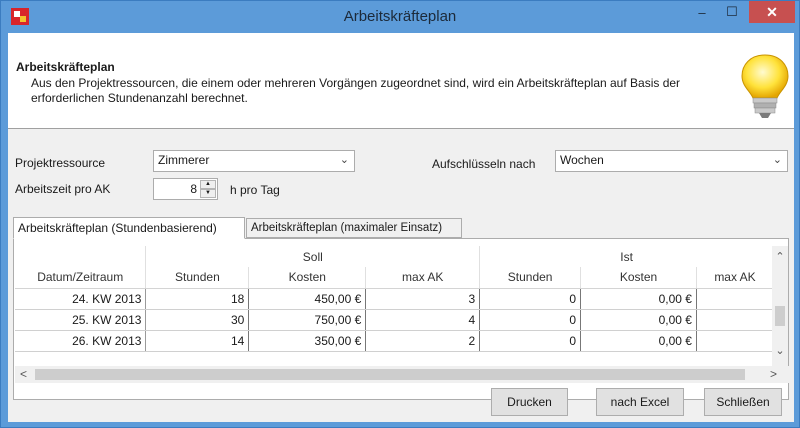  I want to click on column-header: Datum/Zeitraum, so click(81, 278).